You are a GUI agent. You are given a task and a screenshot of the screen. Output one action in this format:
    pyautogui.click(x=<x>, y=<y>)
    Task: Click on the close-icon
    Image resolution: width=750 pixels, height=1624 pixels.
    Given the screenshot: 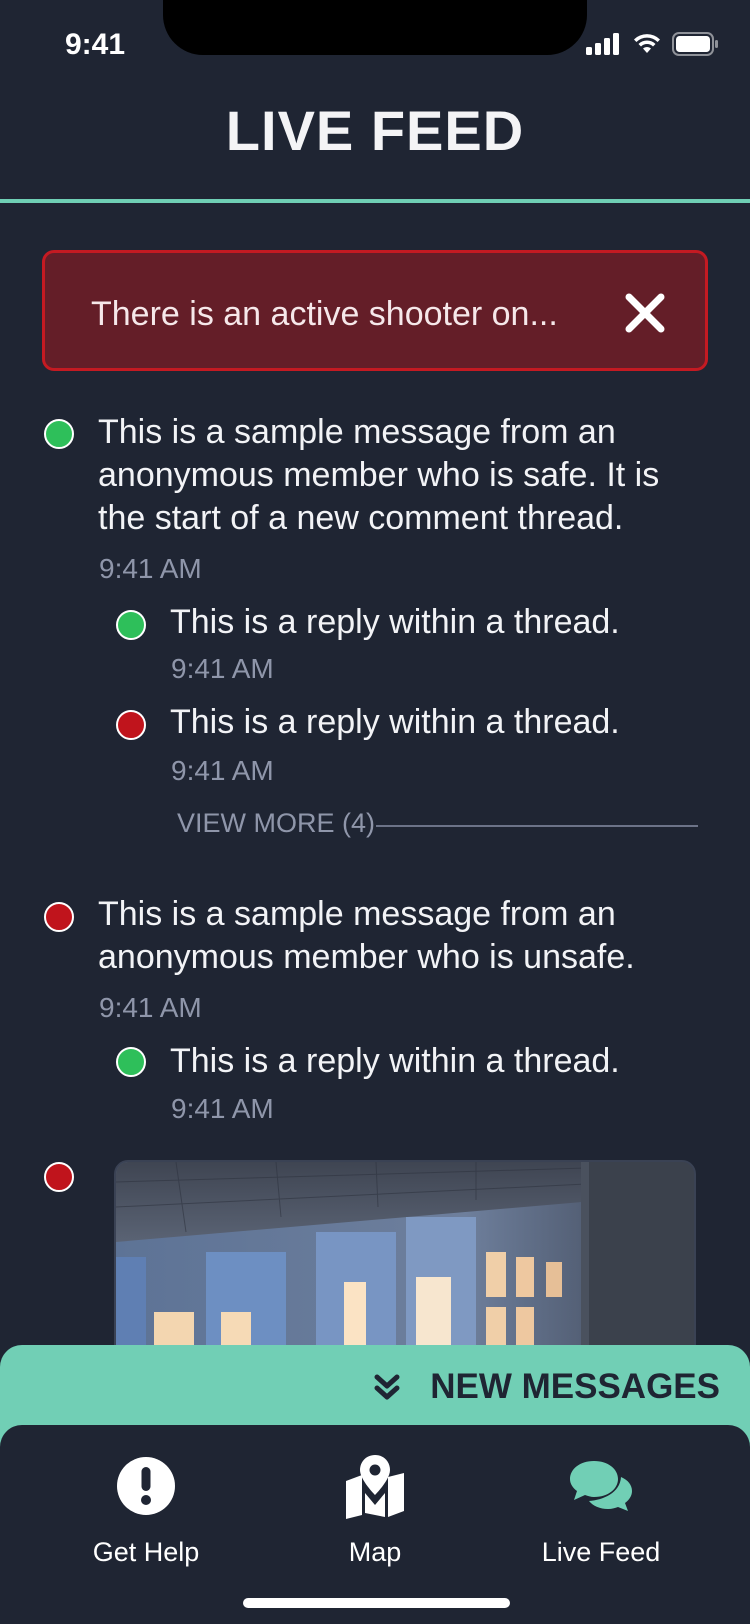 What is the action you would take?
    pyautogui.click(x=645, y=313)
    